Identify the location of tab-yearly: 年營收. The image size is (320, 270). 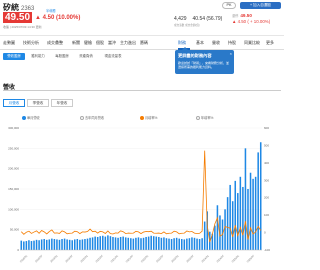
(62, 103).